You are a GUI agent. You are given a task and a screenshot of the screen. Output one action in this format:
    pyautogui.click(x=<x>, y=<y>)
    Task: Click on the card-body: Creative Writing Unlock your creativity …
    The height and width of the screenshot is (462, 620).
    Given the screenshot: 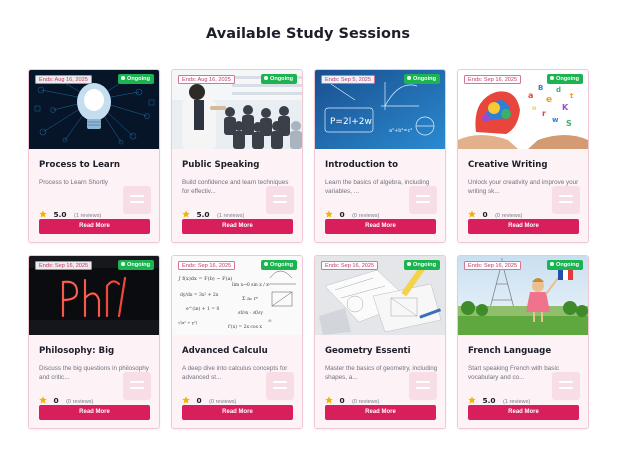 What is the action you would take?
    pyautogui.click(x=523, y=195)
    